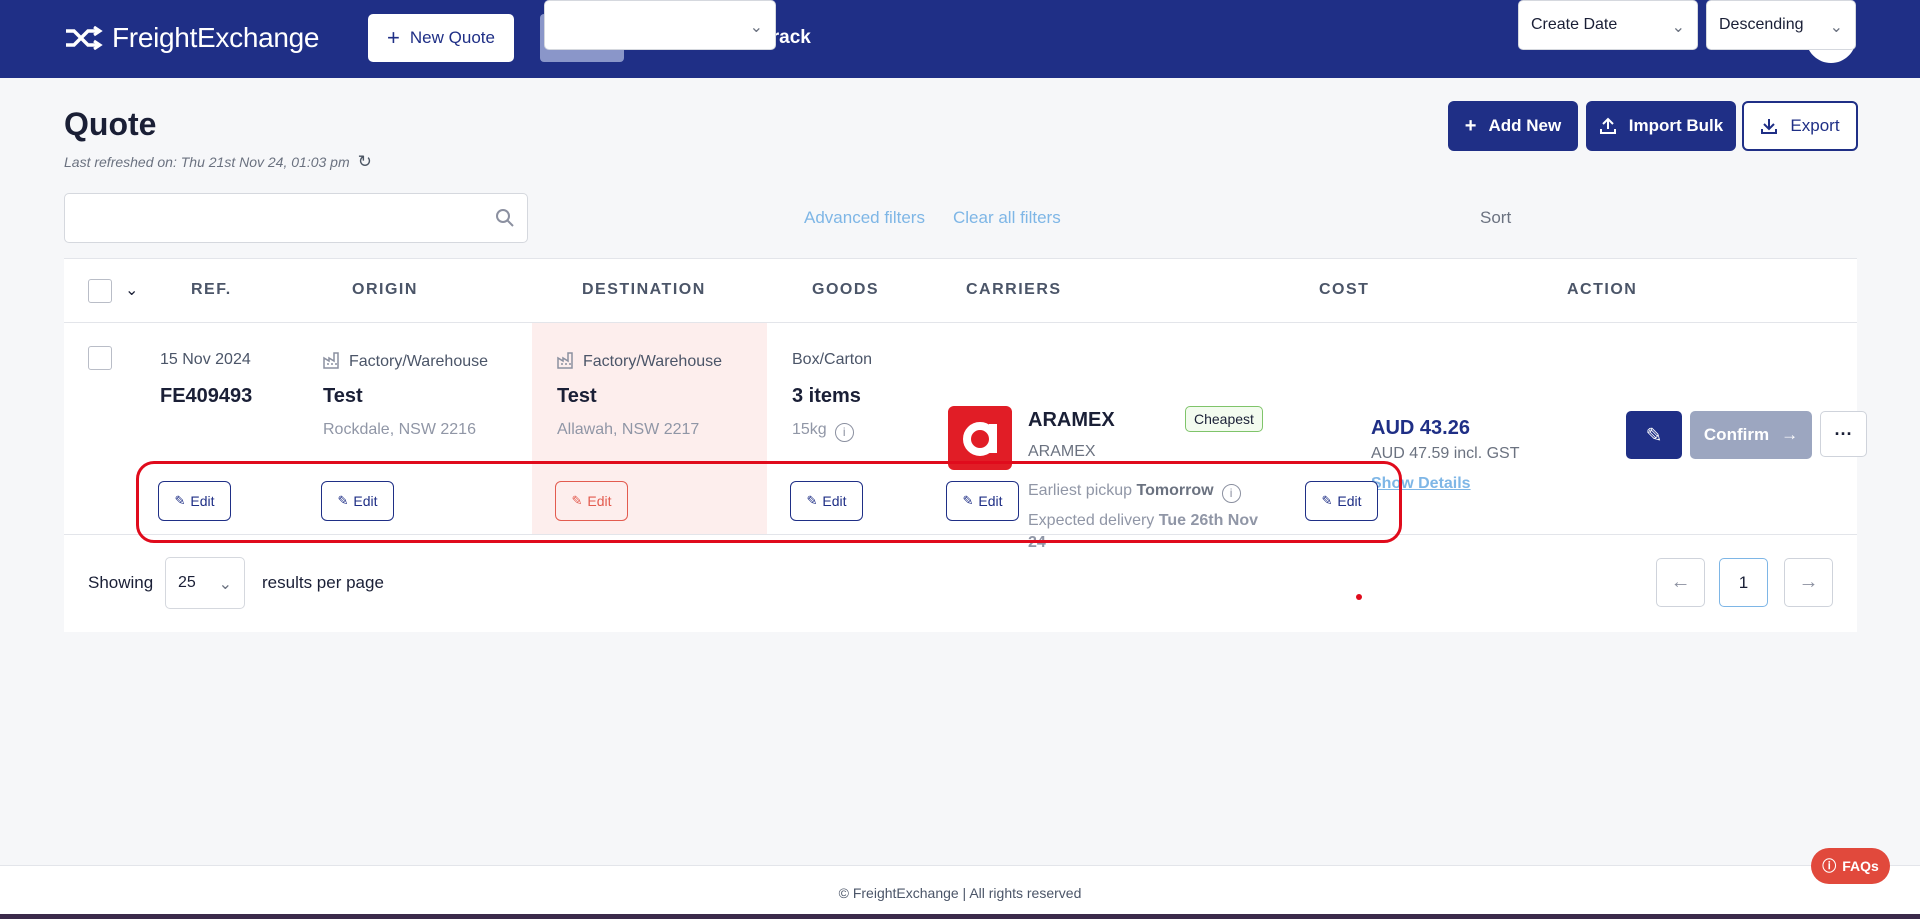  Describe the element at coordinates (1007, 218) in the screenshot. I see `clear-filters-link: Clear all filters` at that location.